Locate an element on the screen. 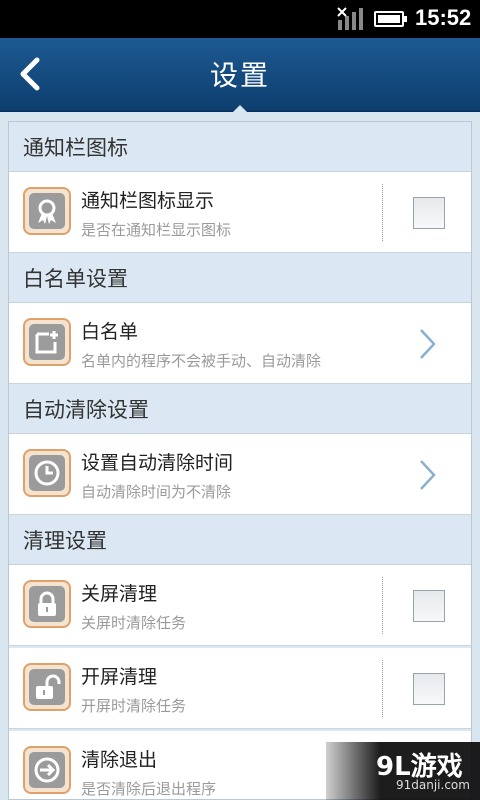 The image size is (480, 800). section-header-notification: 通知栏图标 is located at coordinates (240, 147).